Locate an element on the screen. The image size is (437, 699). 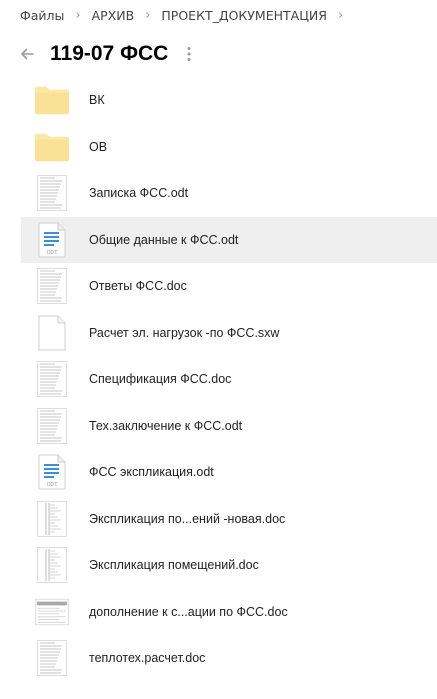
file-row: Записка ФСС.odt is located at coordinates (229, 193).